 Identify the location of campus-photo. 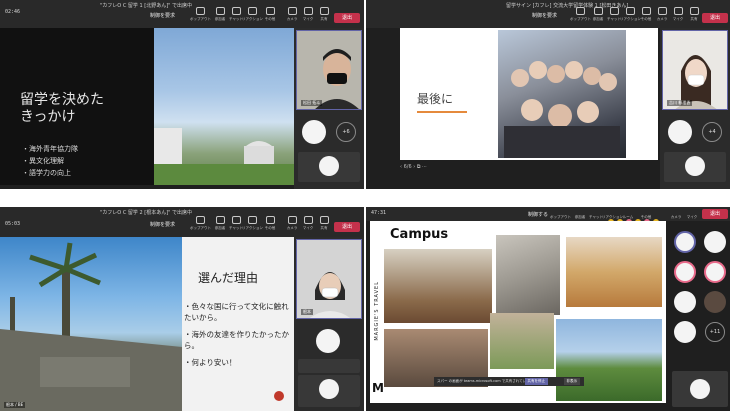
(224, 106).